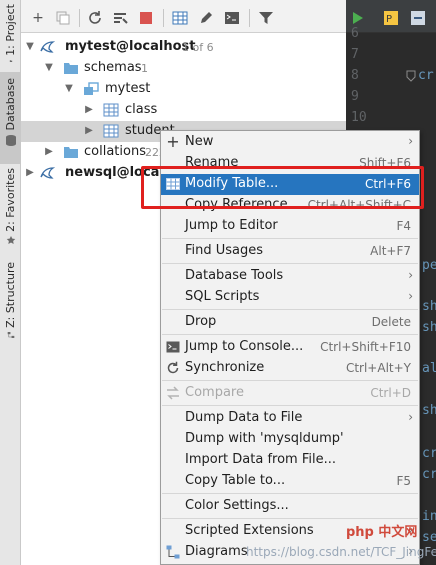  What do you see at coordinates (378, 368) in the screenshot?
I see `menu-item-shortcut: Ctrl+Alt+Y` at bounding box center [378, 368].